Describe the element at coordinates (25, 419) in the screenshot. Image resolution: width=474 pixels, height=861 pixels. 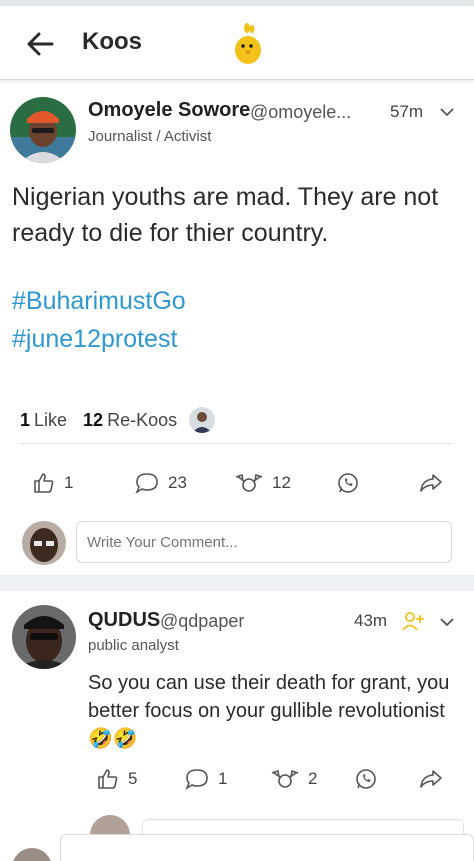
I see `likes-count: 1` at that location.